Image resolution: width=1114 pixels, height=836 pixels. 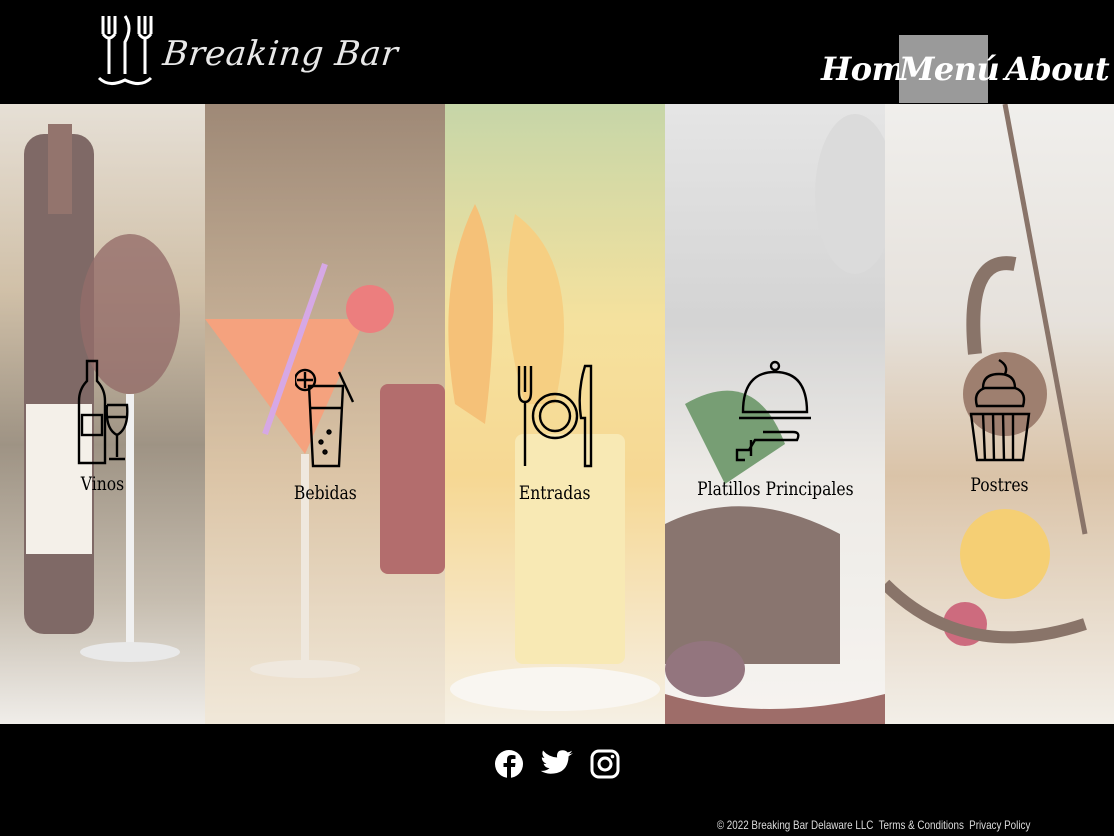 I want to click on category-label: Postres, so click(x=999, y=485).